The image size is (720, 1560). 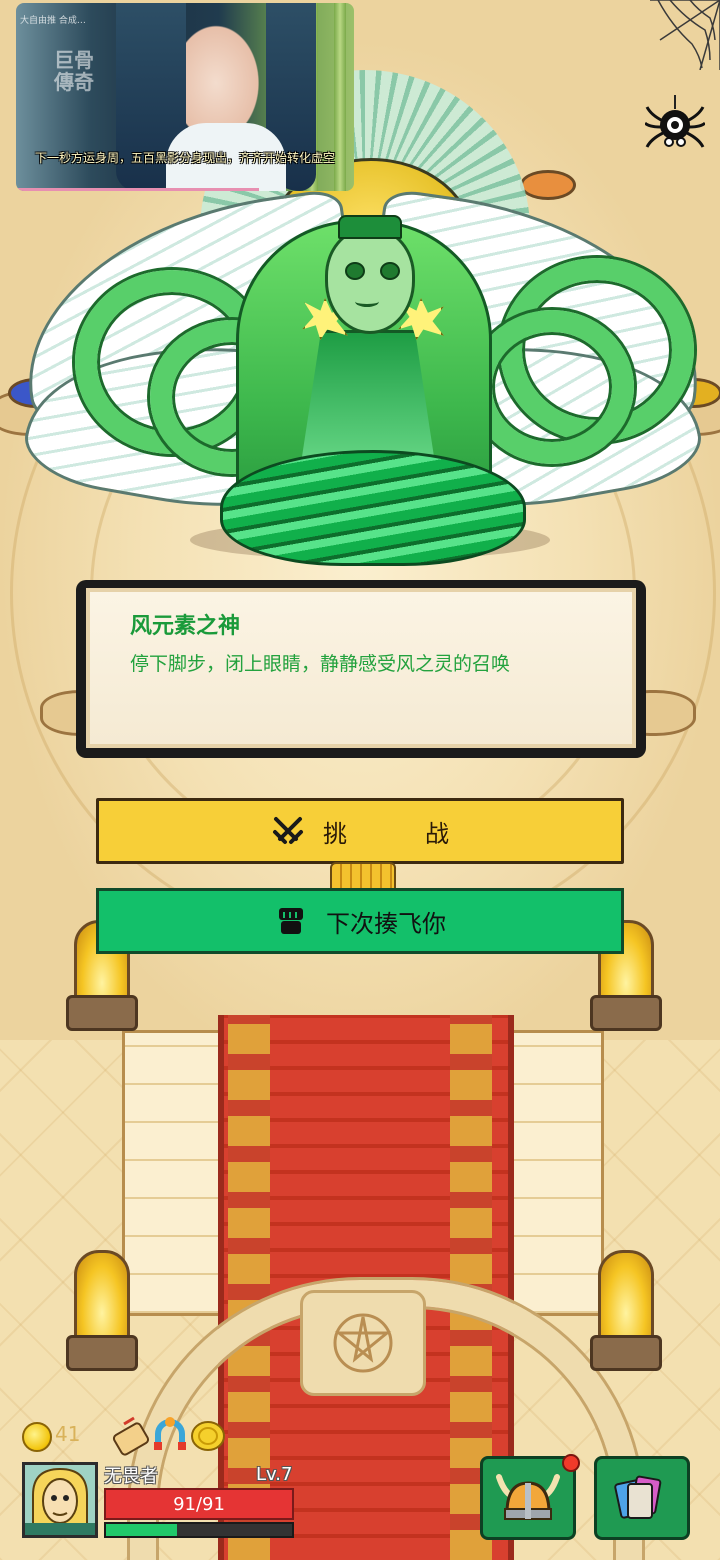 I want to click on video-subtitle: 下一秒方运身周，五百黑影分身现出，齐齐开始转化虚空, so click(x=184, y=158).